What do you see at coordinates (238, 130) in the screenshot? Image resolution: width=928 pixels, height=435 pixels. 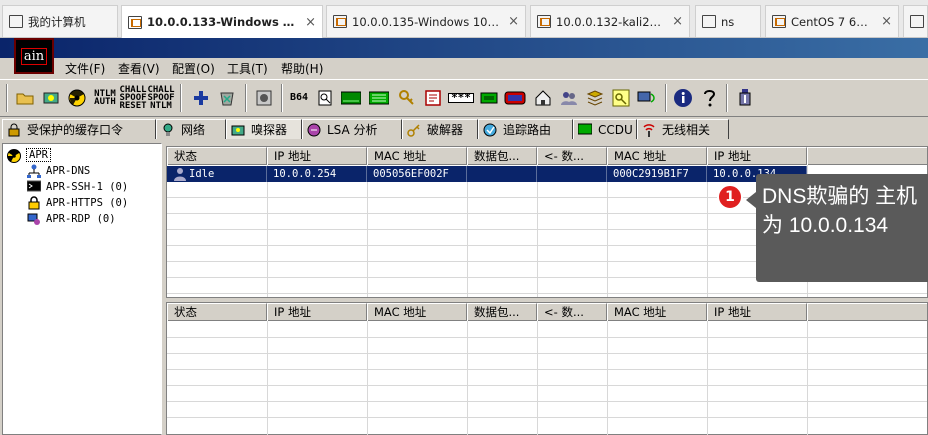 I see `sniffer-icon` at bounding box center [238, 130].